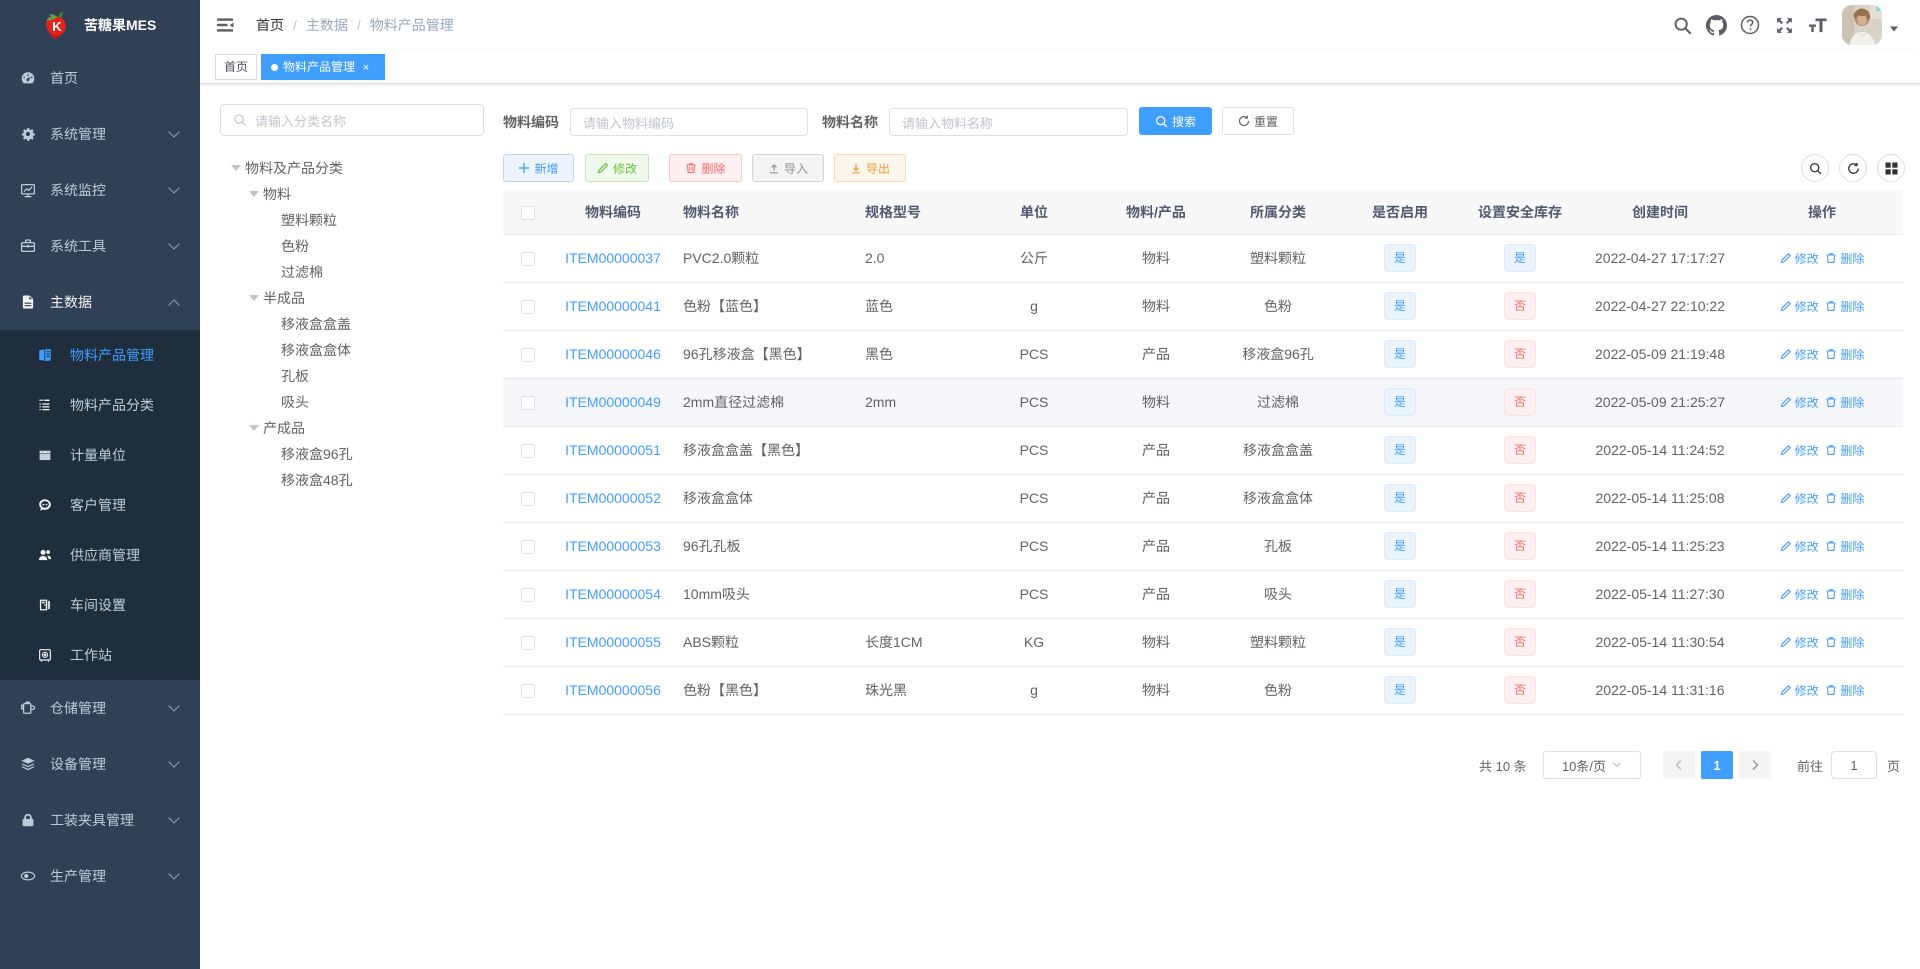 This screenshot has height=969, width=1920. What do you see at coordinates (57, 26) in the screenshot?
I see `svg-text: K` at bounding box center [57, 26].